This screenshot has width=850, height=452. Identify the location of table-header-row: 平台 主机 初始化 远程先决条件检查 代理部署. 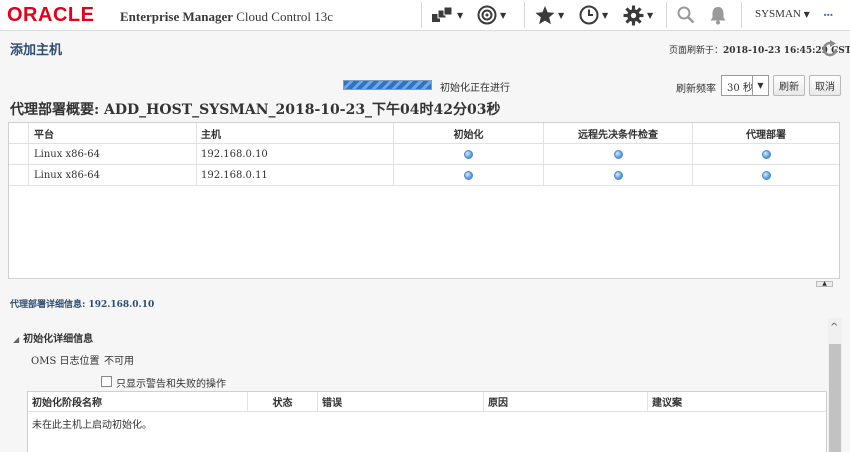
(424, 133).